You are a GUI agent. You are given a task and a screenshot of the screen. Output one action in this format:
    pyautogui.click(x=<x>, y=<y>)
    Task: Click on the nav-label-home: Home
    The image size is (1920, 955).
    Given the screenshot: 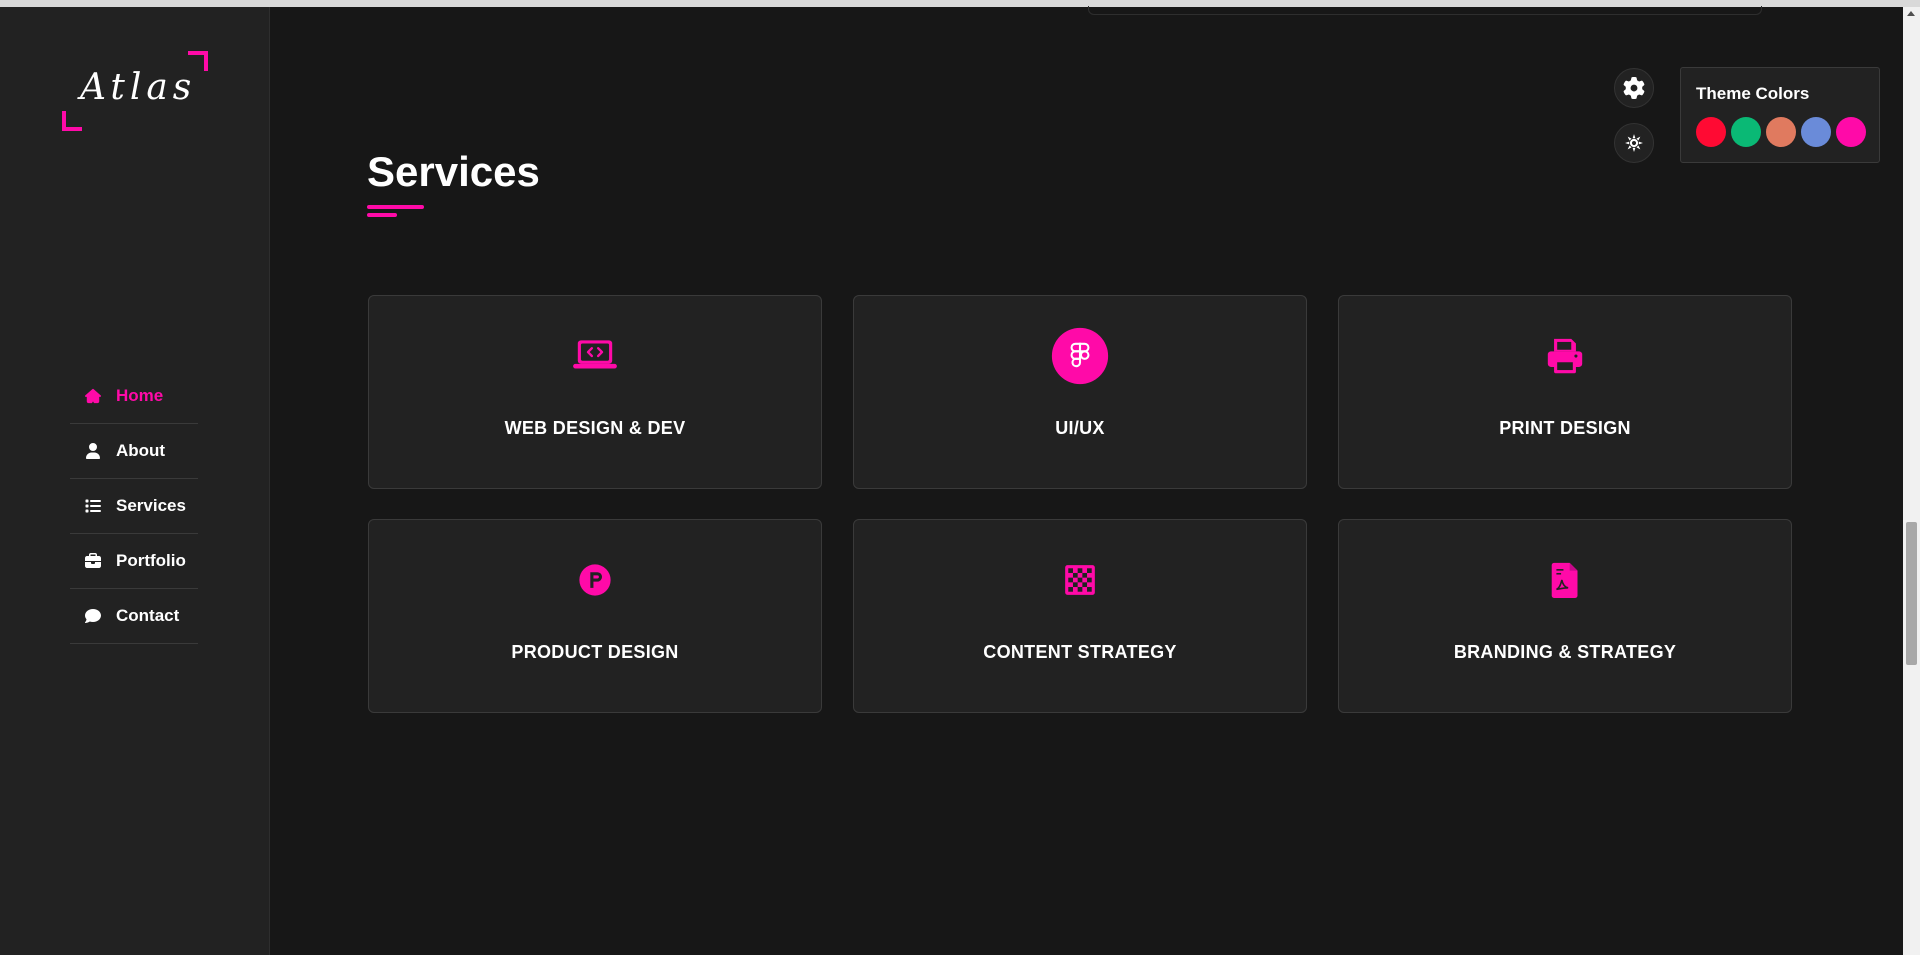 What is the action you would take?
    pyautogui.click(x=140, y=395)
    